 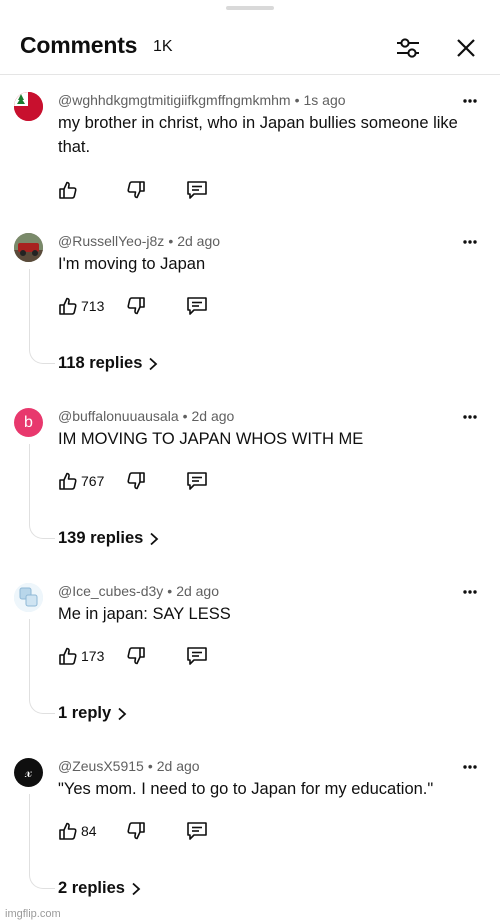 What do you see at coordinates (85, 713) in the screenshot?
I see `replies-label: 1 reply` at bounding box center [85, 713].